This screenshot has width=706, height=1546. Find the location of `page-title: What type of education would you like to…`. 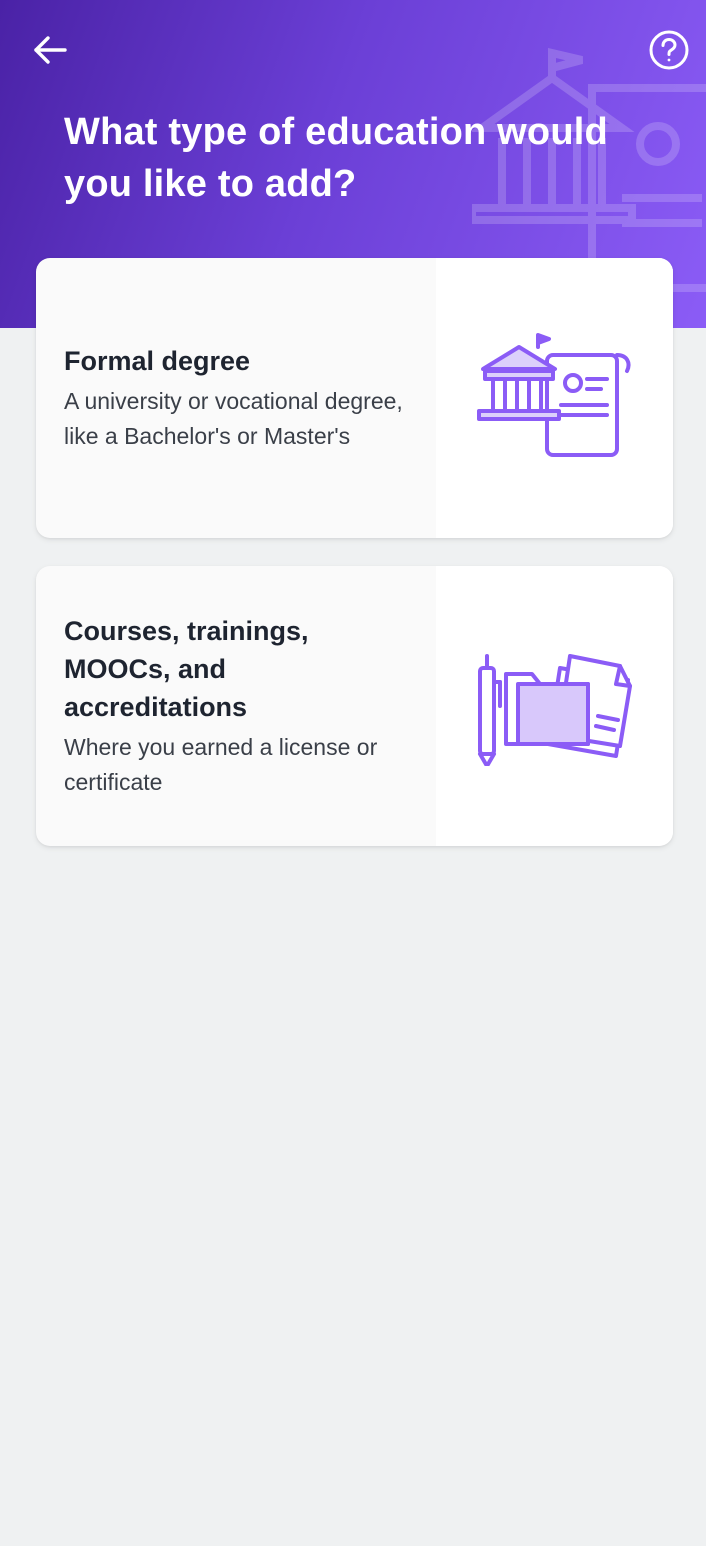

page-title: What type of education would you like to… is located at coordinates (336, 158).